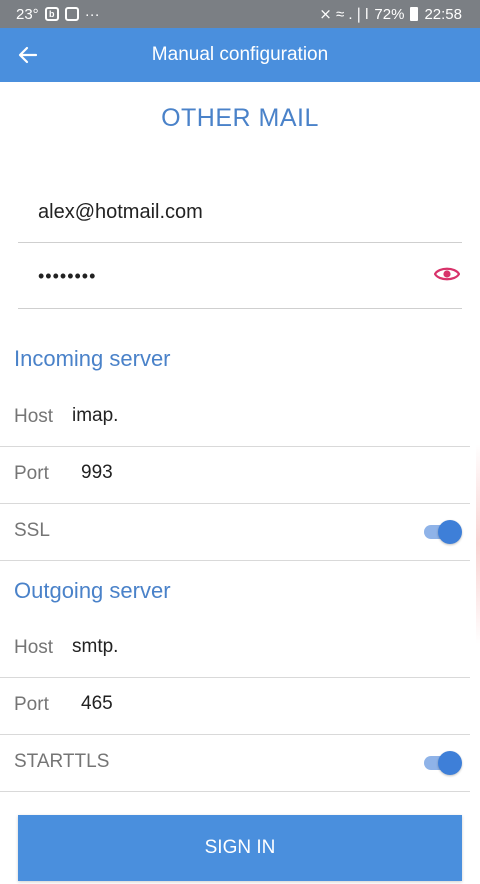 The height and width of the screenshot is (884, 480). Describe the element at coordinates (71, 14) in the screenshot. I see `image-icon` at that location.